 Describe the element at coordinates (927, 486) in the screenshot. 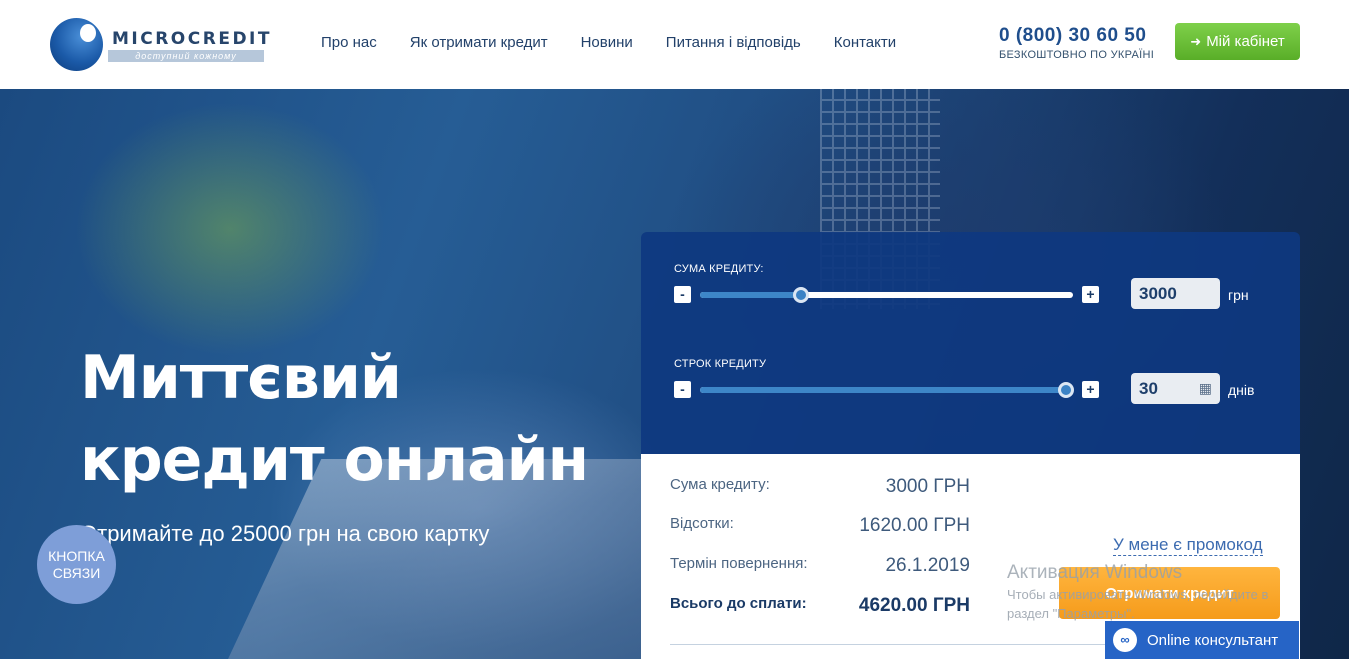

I see `summary-value: 3000 ГРН` at that location.